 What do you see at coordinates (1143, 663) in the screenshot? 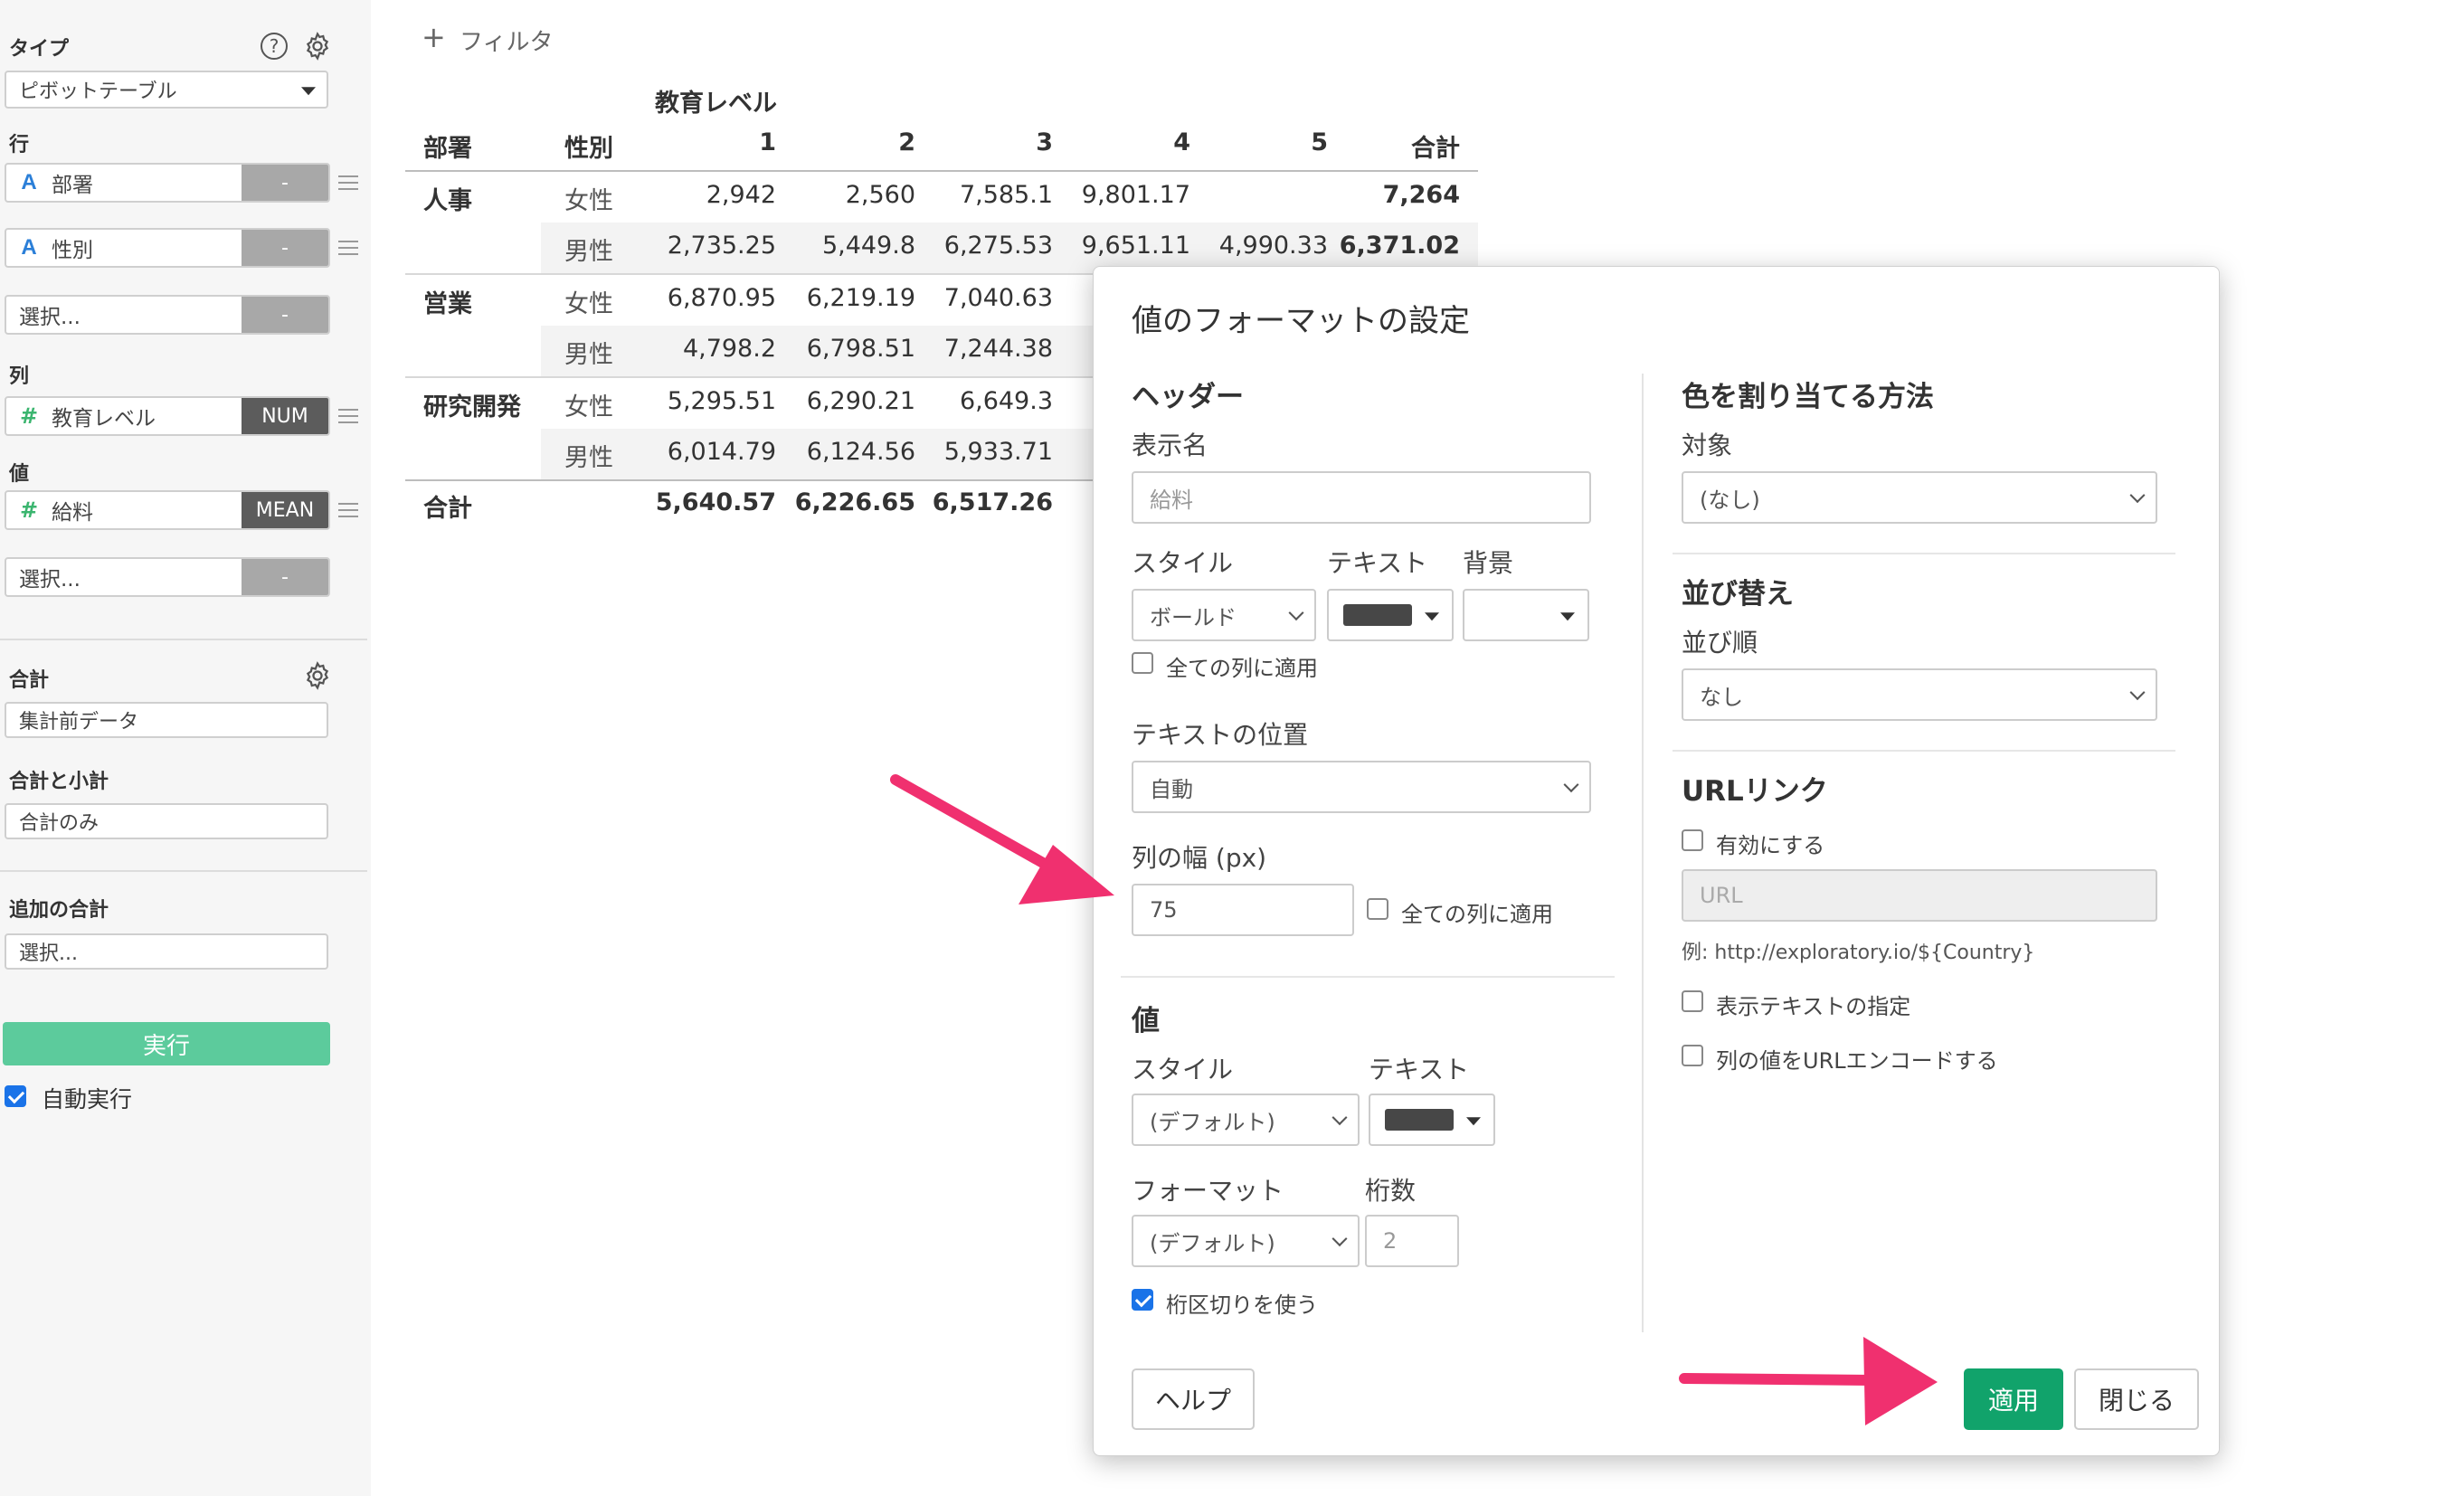
I see `header-apply-all-checkbox` at bounding box center [1143, 663].